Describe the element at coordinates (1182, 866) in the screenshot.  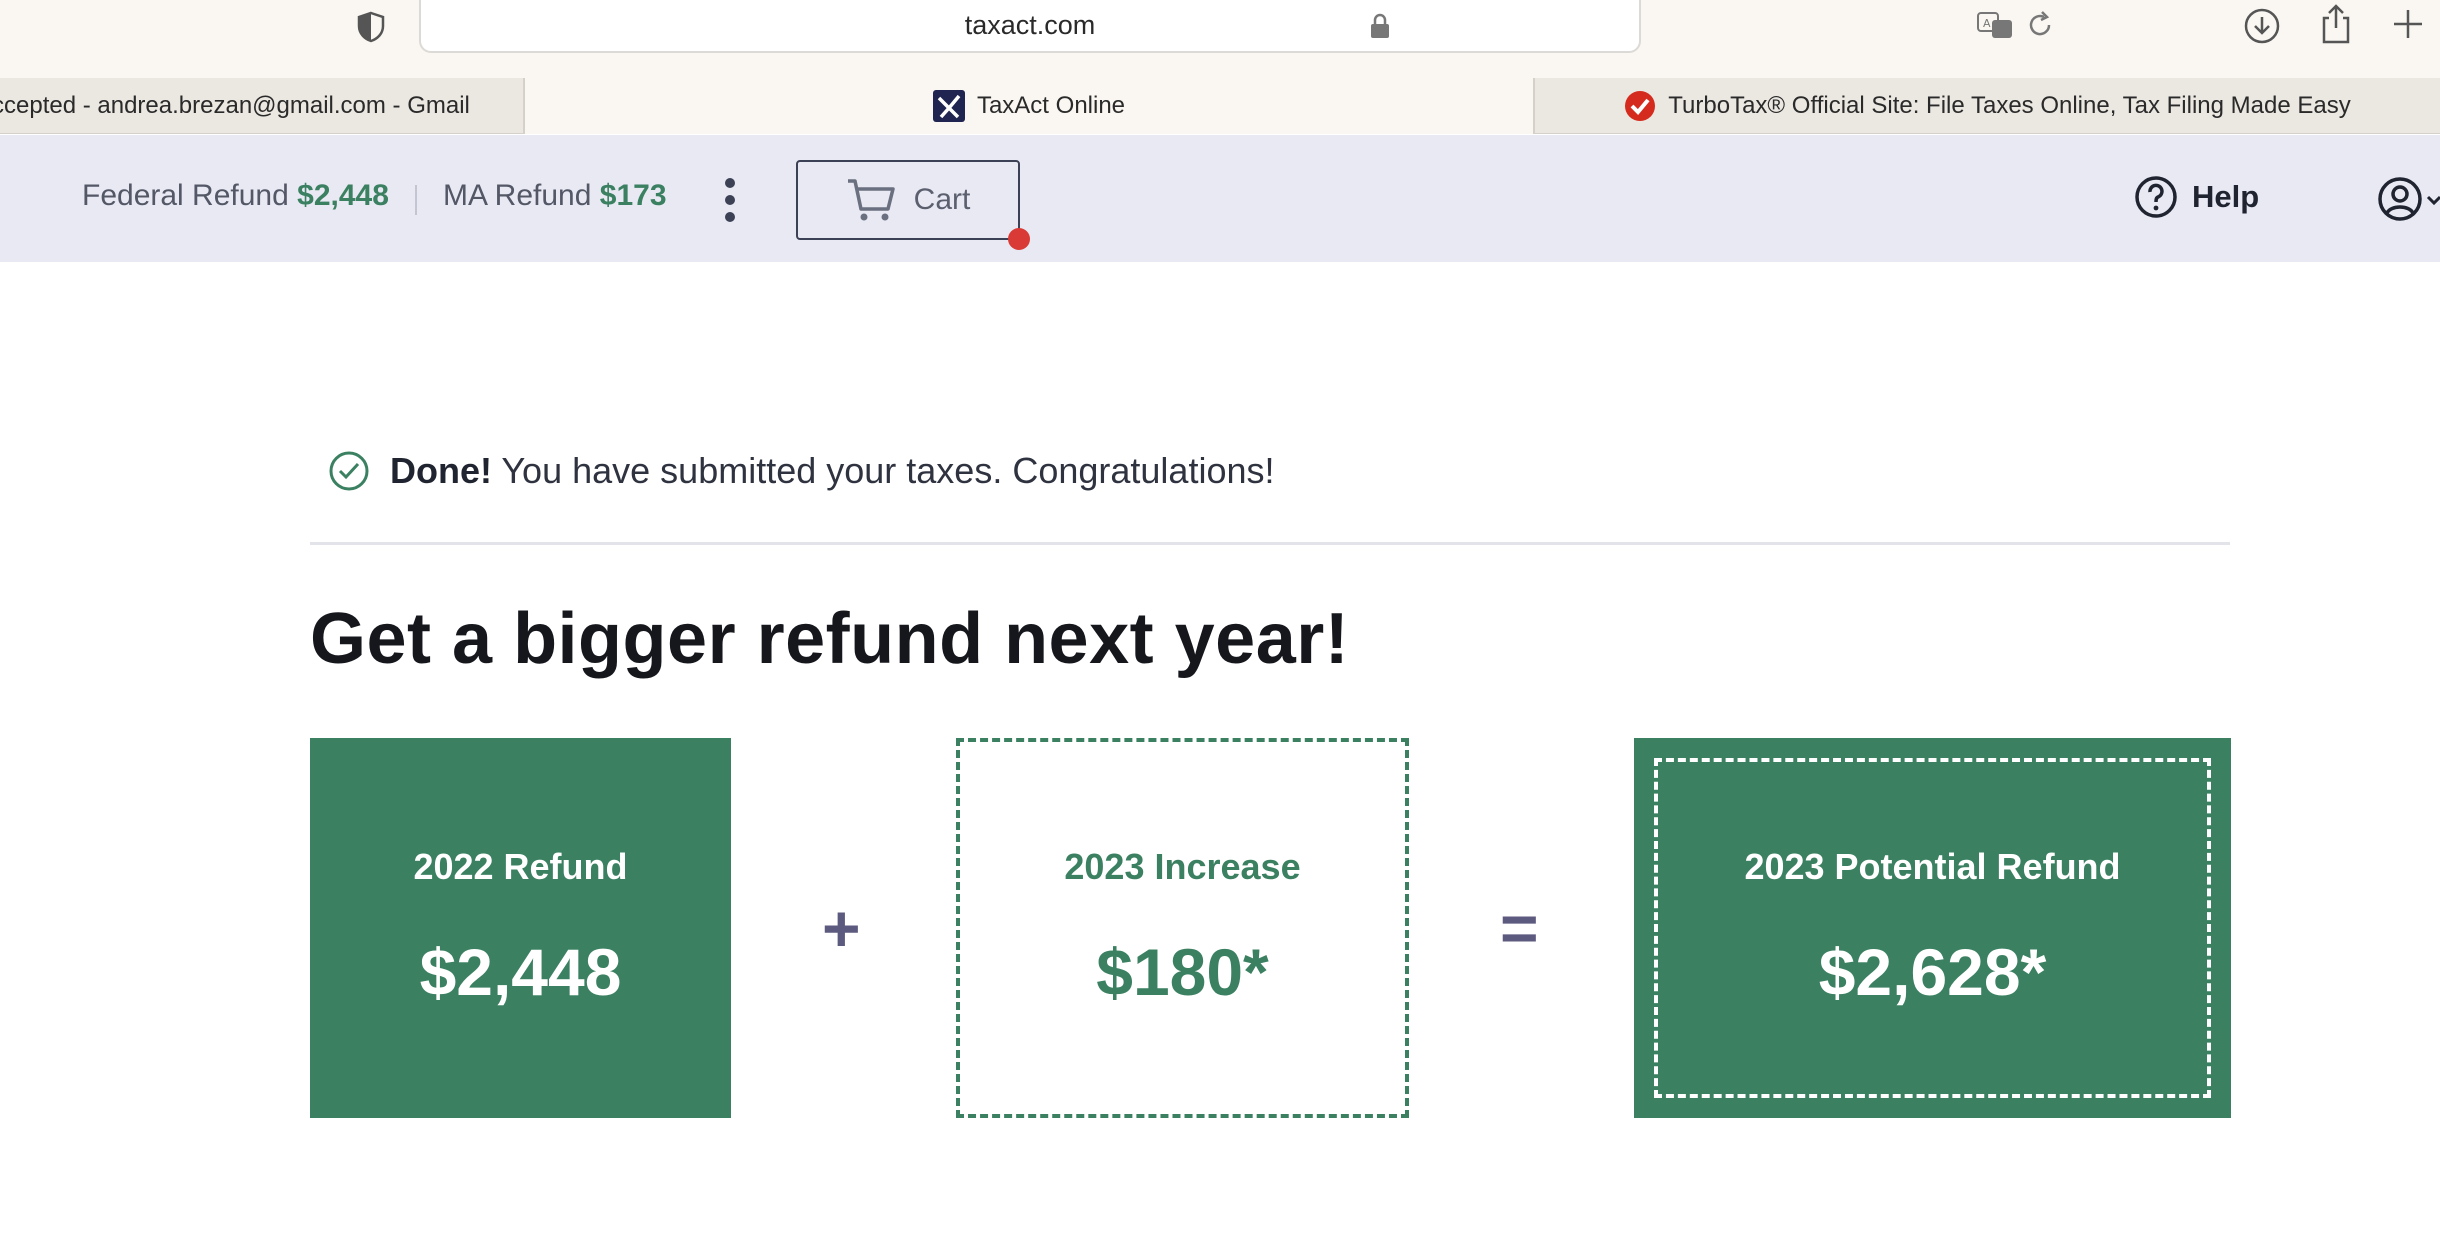
I see `increase-2023-label: 2023 Increase` at that location.